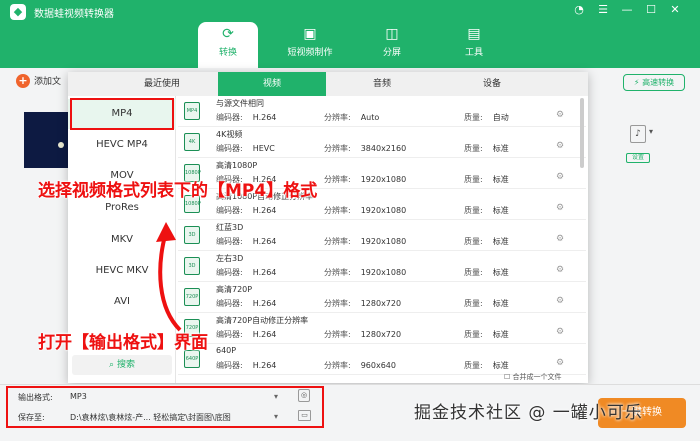  Describe the element at coordinates (638, 134) in the screenshot. I see `music-file-icon: ♪` at that location.